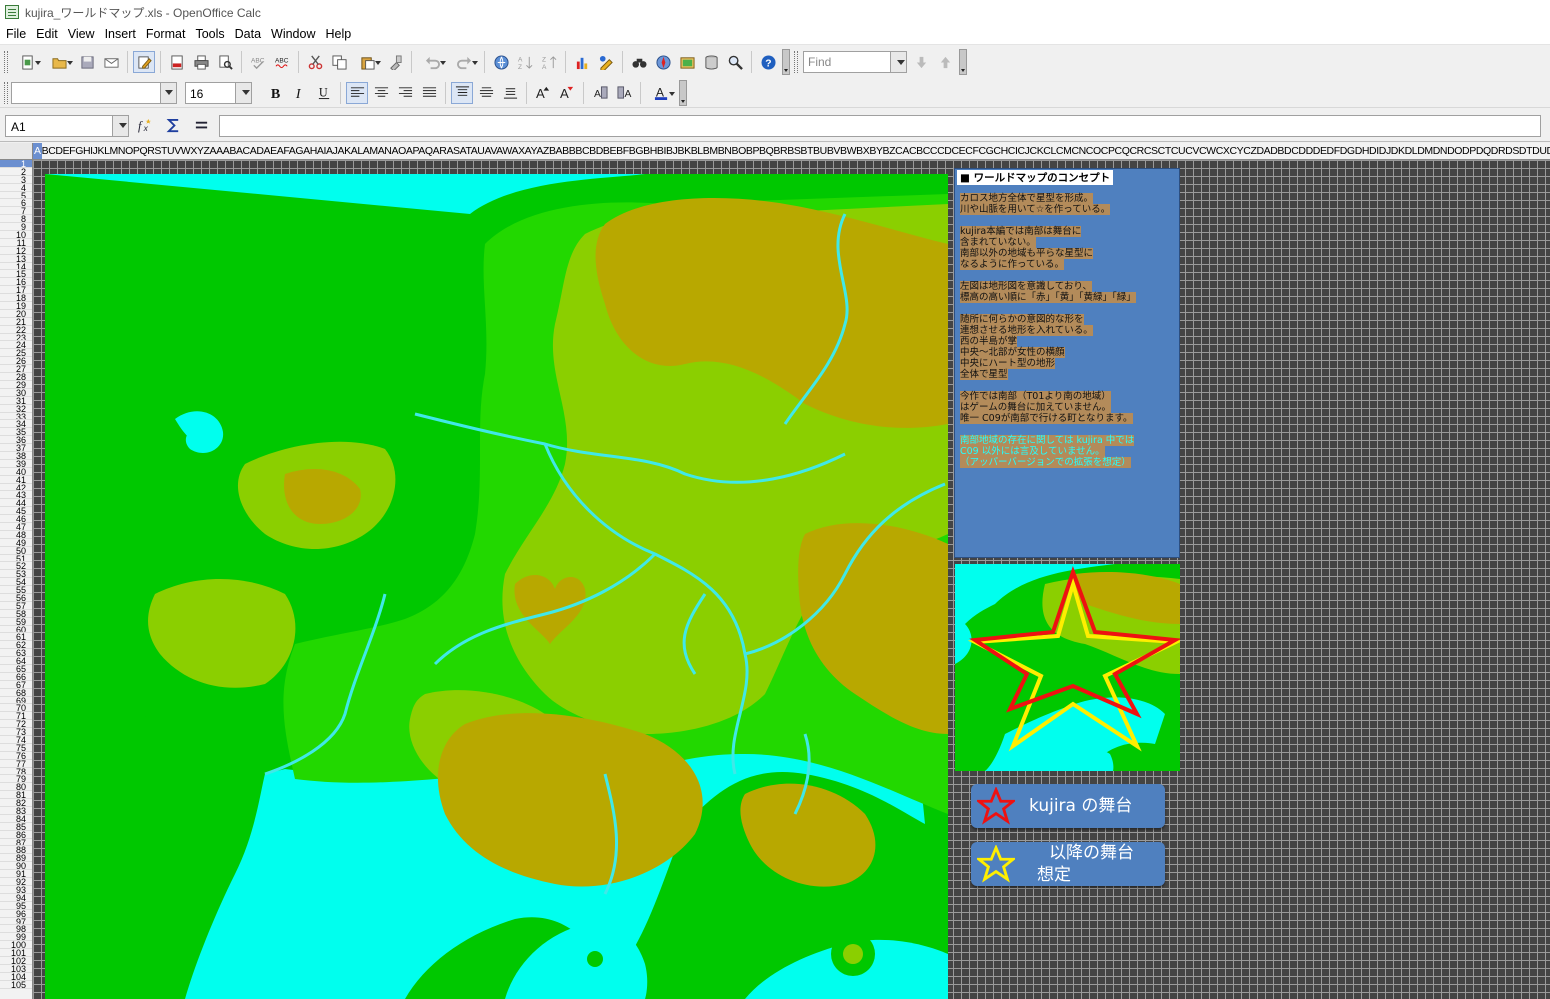 The width and height of the screenshot is (1550, 999). I want to click on find-input: Find, so click(855, 62).